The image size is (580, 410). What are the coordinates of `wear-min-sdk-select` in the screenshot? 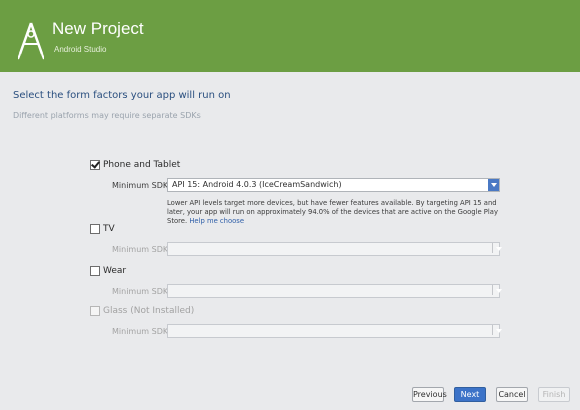 It's located at (334, 291).